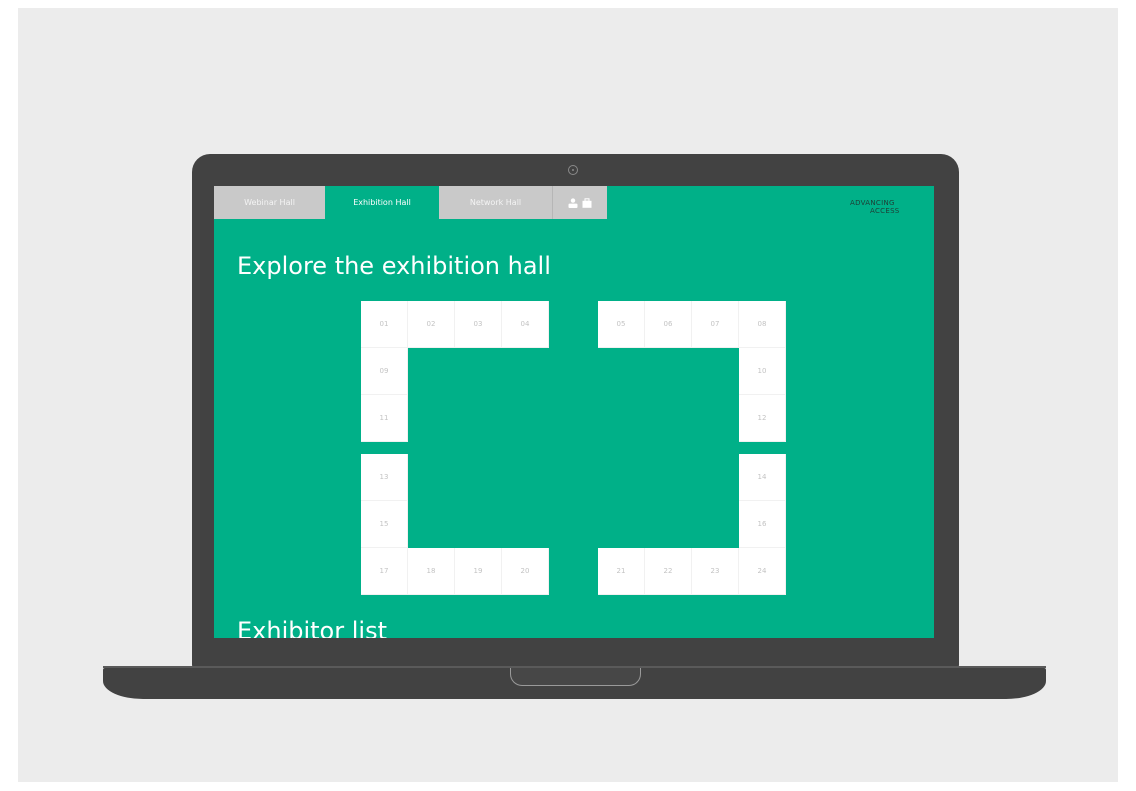  What do you see at coordinates (668, 324) in the screenshot?
I see `booth-06: 06` at bounding box center [668, 324].